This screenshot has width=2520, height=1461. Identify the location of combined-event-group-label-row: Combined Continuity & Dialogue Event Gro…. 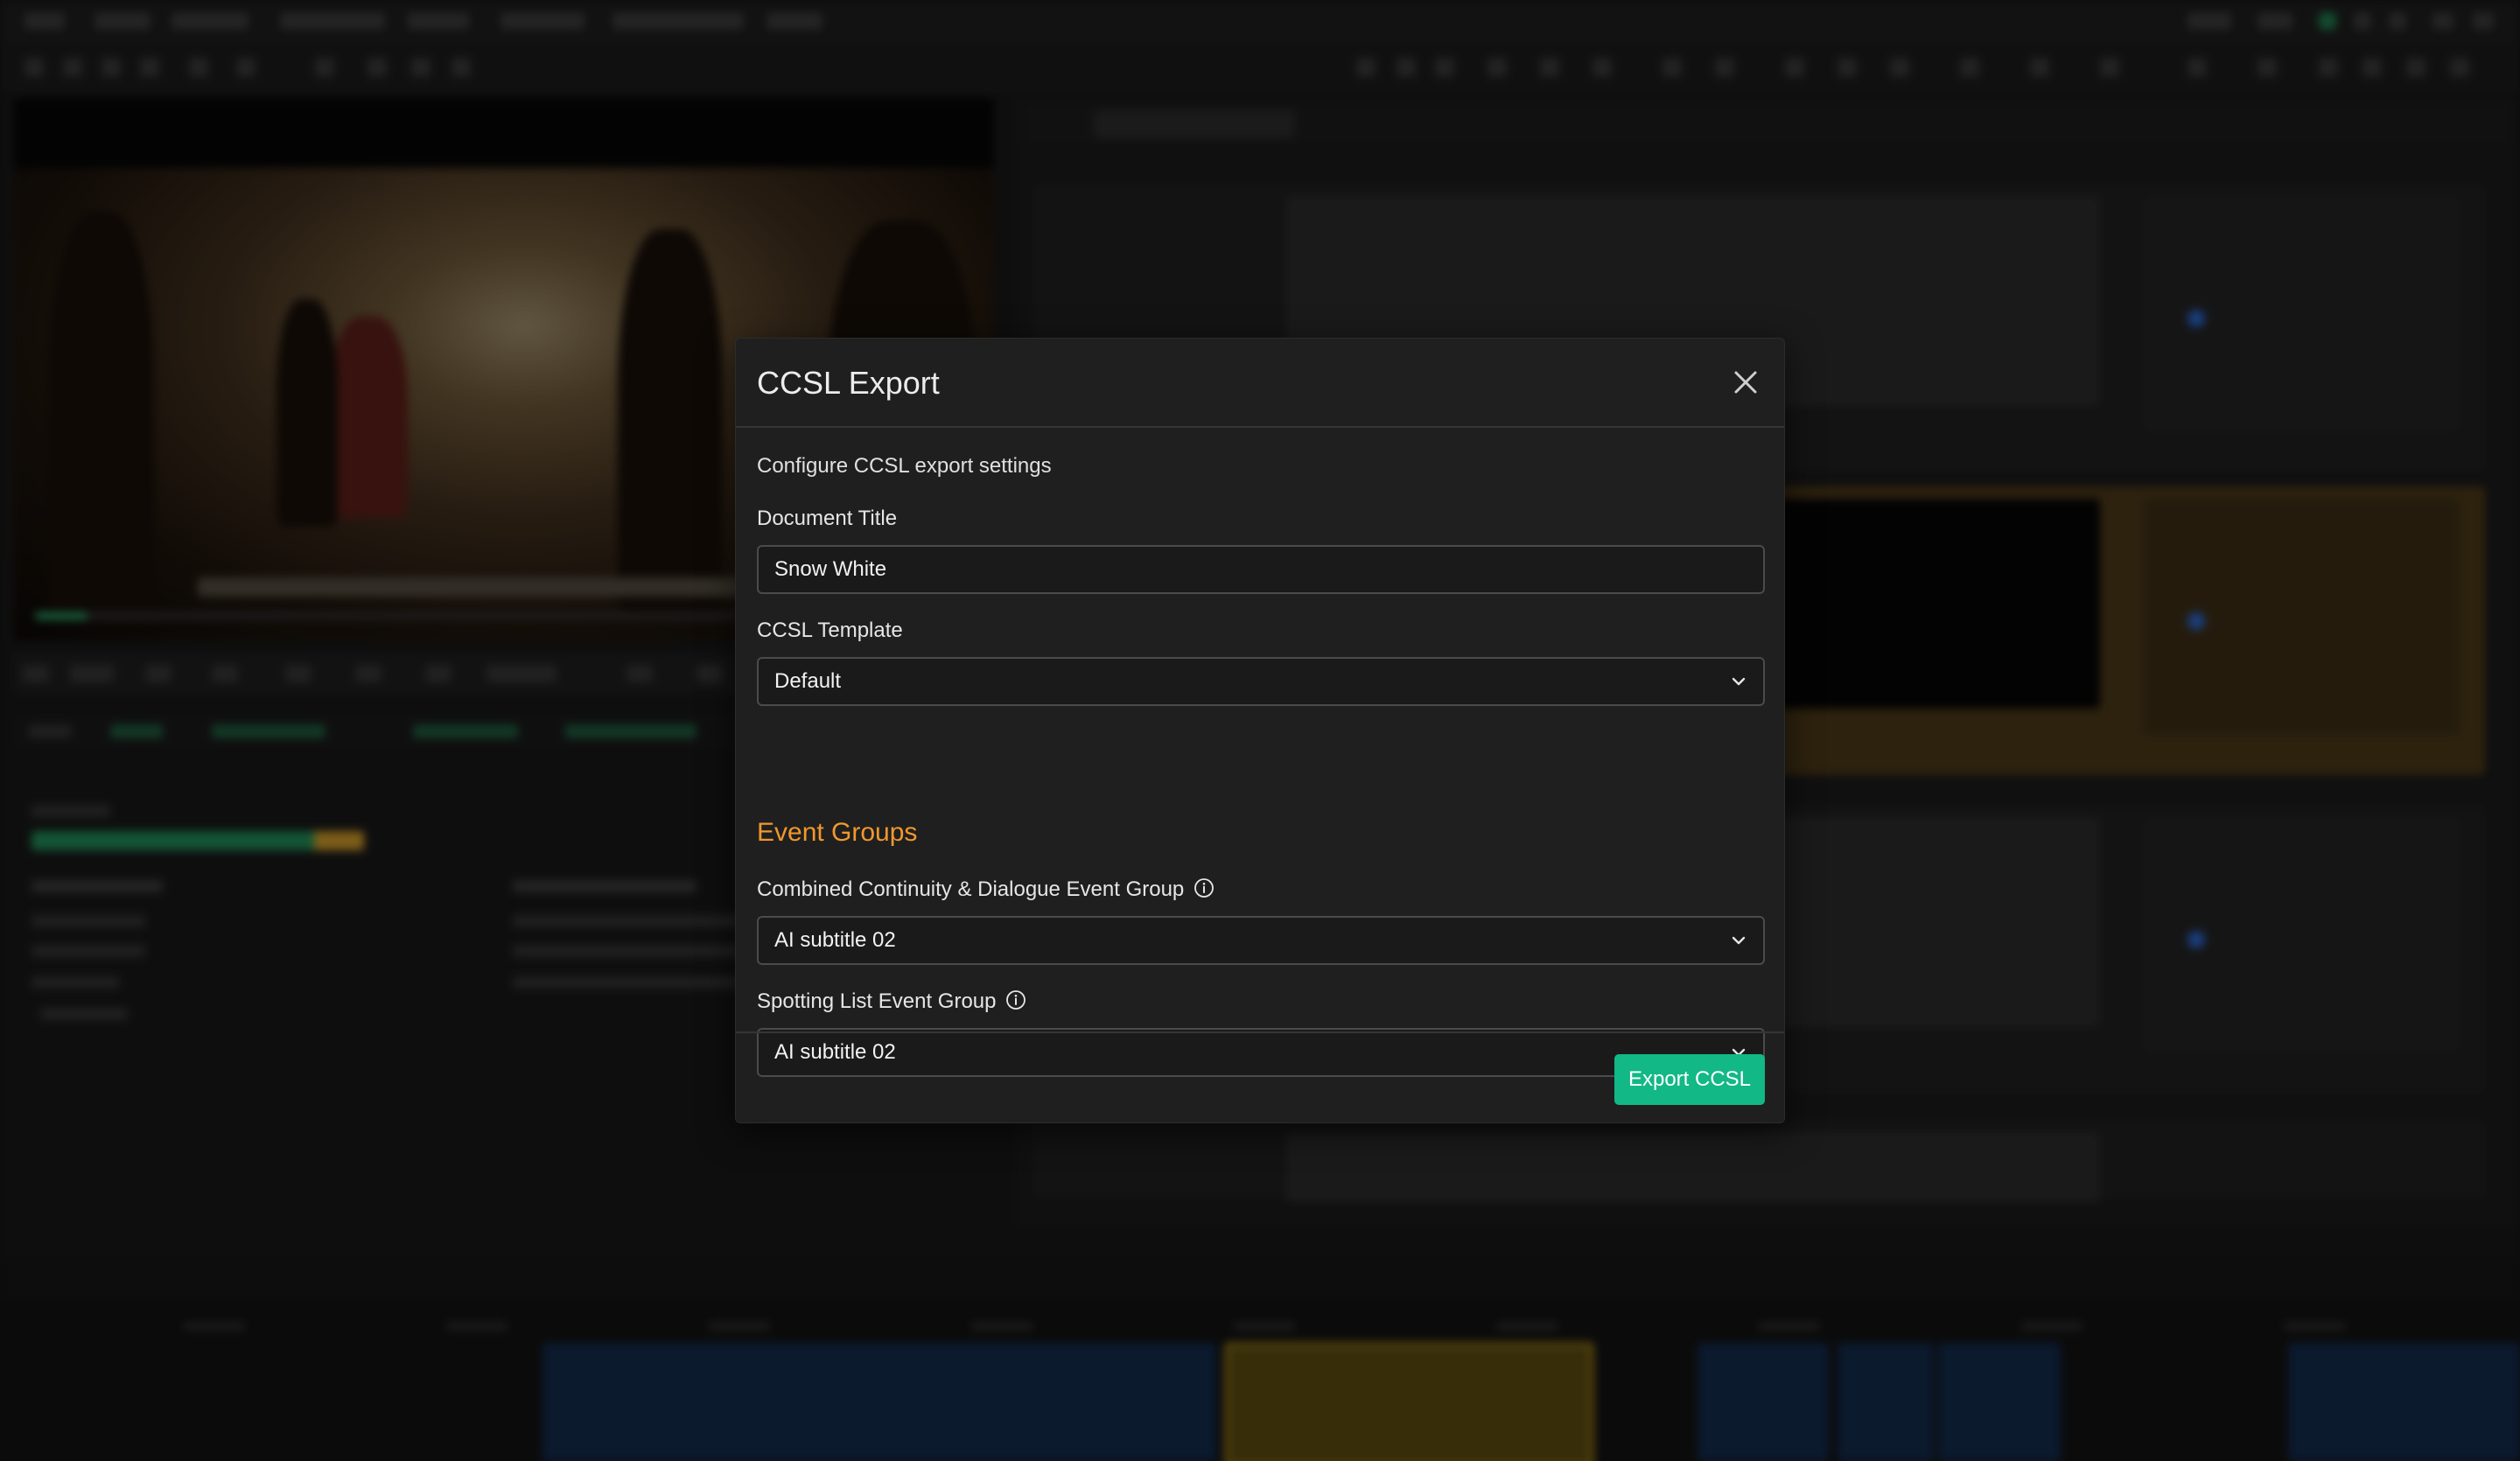
(985, 889).